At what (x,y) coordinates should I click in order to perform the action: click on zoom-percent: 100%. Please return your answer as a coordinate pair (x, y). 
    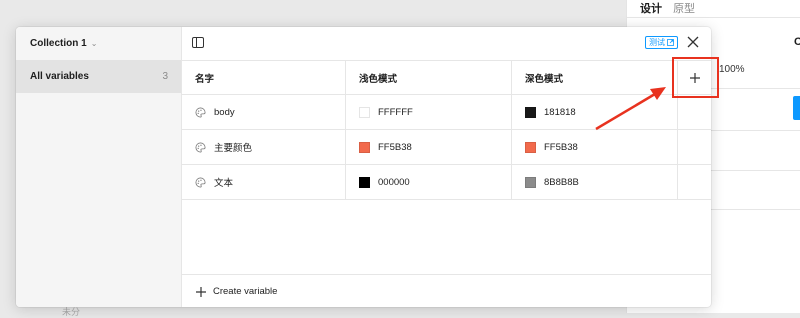
    Looking at the image, I should click on (732, 69).